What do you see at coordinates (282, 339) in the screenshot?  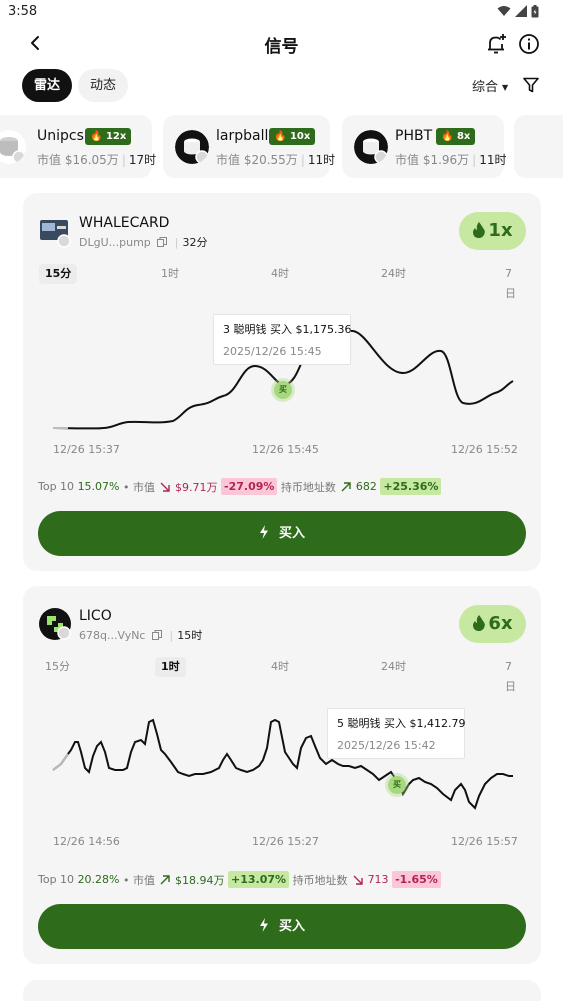 I see `buy-tooltip: 3 聪明钱 买入 $1,175.36 2025/12/26 15:45` at bounding box center [282, 339].